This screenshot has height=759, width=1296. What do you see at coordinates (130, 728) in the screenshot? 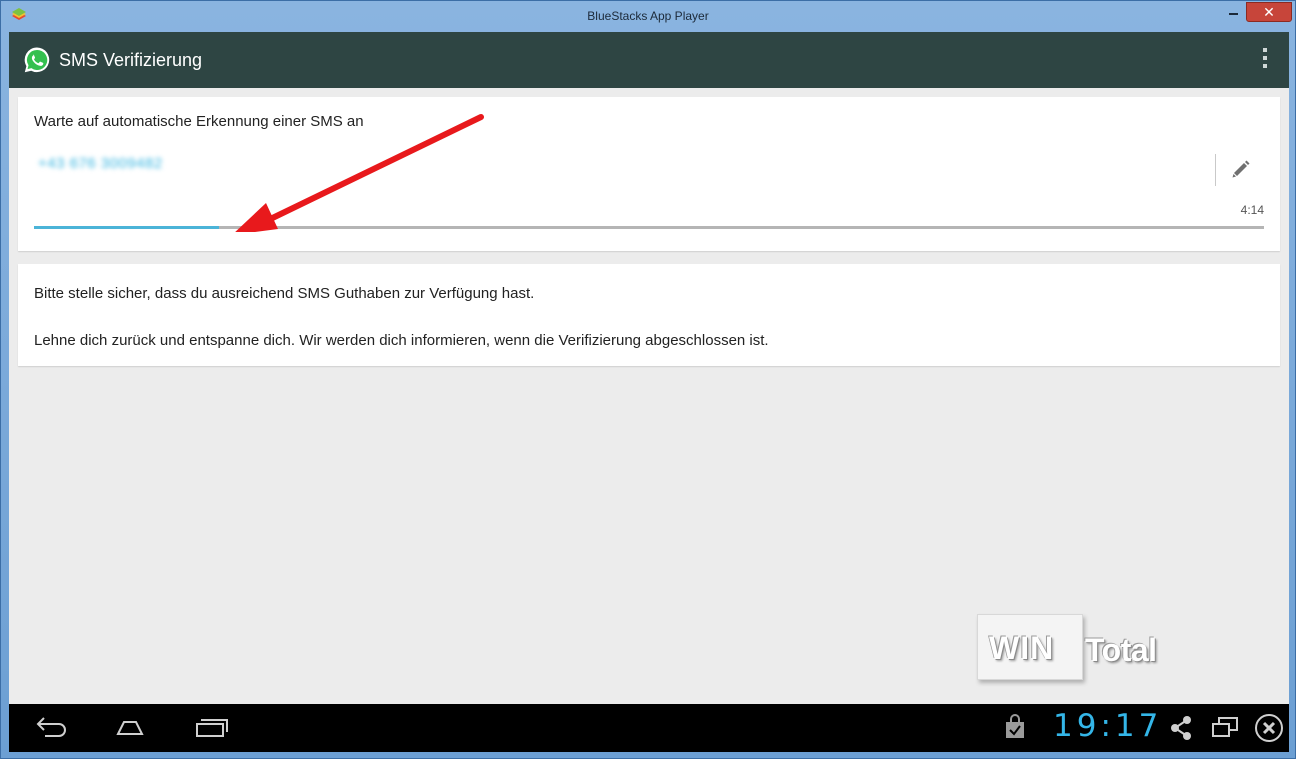
I see `home-icon` at bounding box center [130, 728].